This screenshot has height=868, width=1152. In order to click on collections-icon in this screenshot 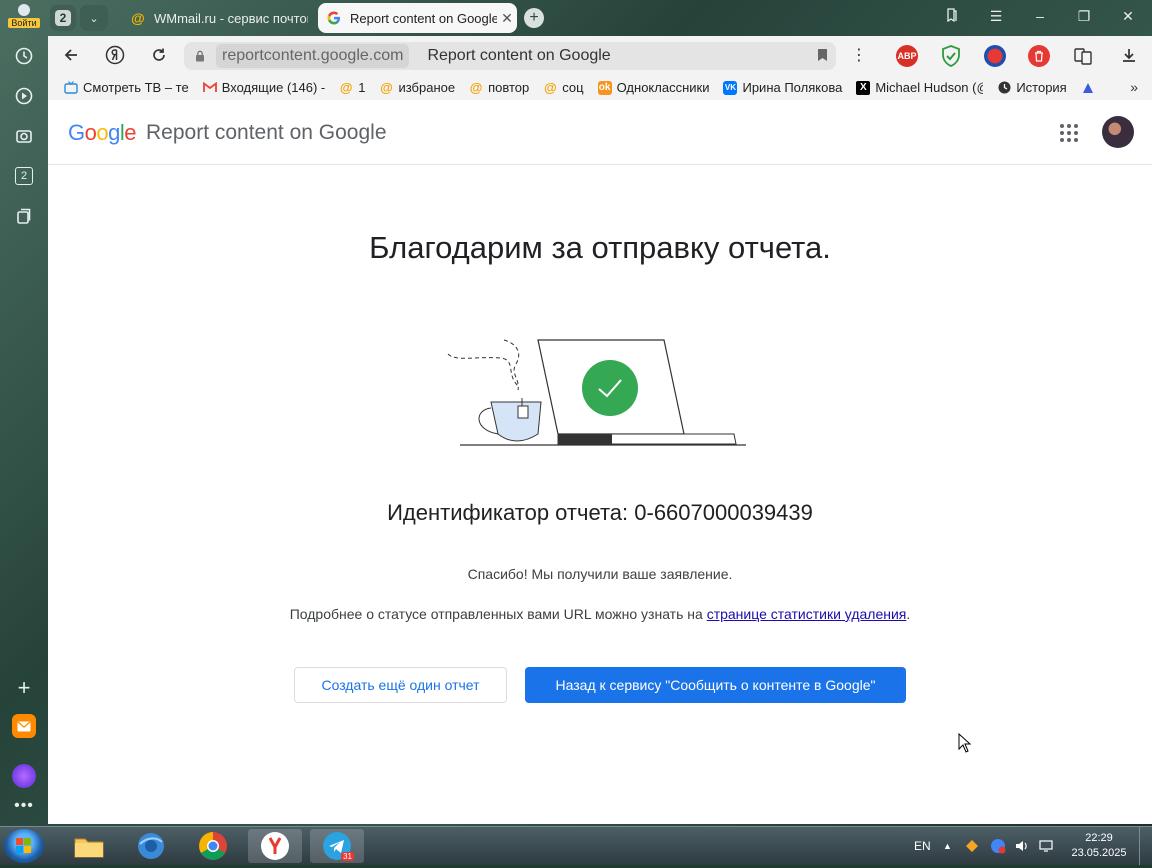, I will do `click(24, 216)`.